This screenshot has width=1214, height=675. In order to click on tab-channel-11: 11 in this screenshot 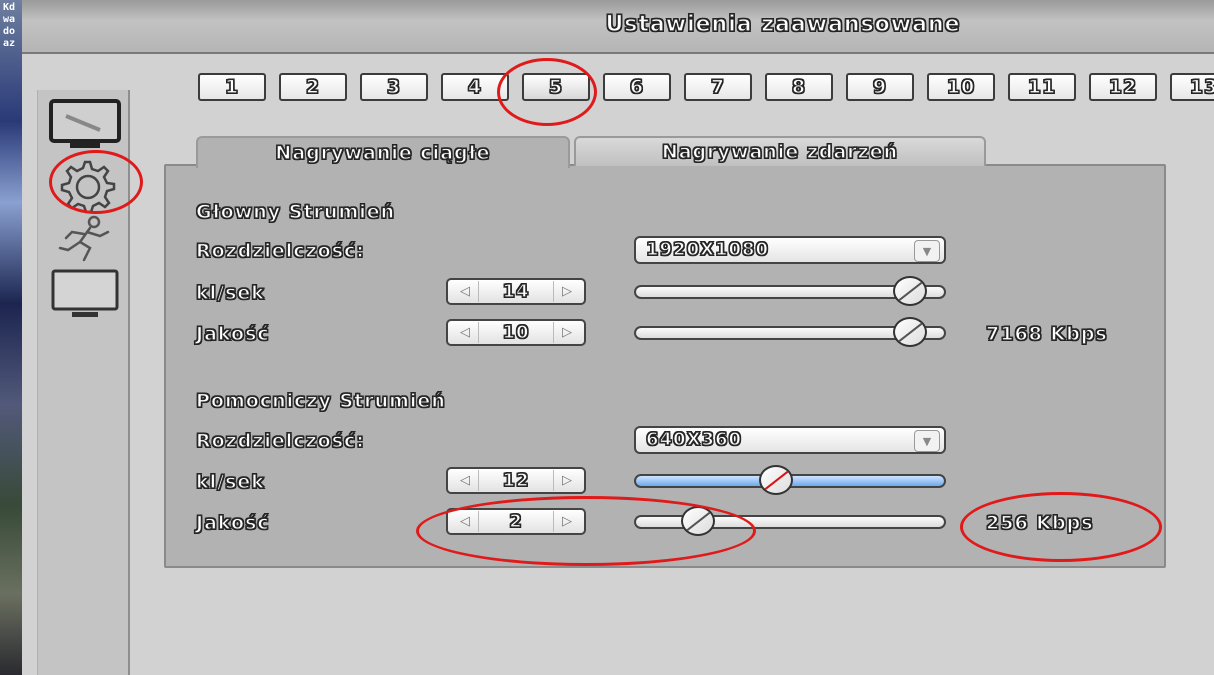, I will do `click(1042, 87)`.